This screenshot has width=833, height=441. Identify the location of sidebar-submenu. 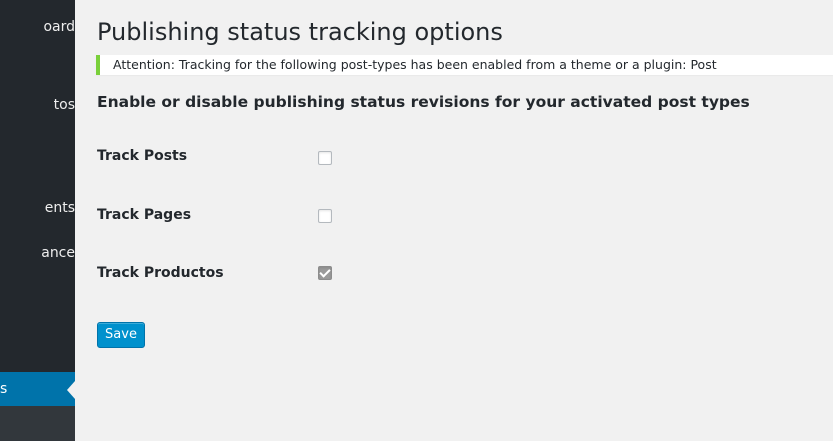
(37, 423).